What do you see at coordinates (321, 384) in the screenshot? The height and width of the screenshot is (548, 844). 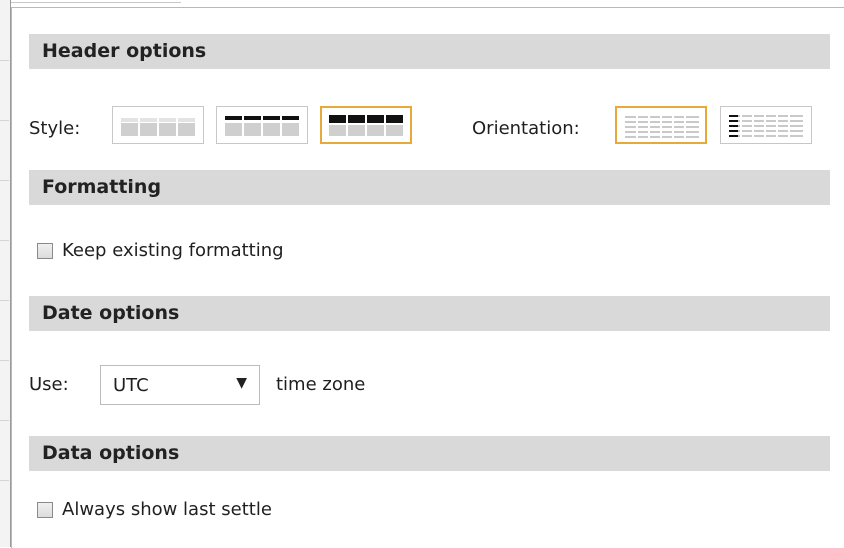 I see `timezone-suffix-label: time zone` at bounding box center [321, 384].